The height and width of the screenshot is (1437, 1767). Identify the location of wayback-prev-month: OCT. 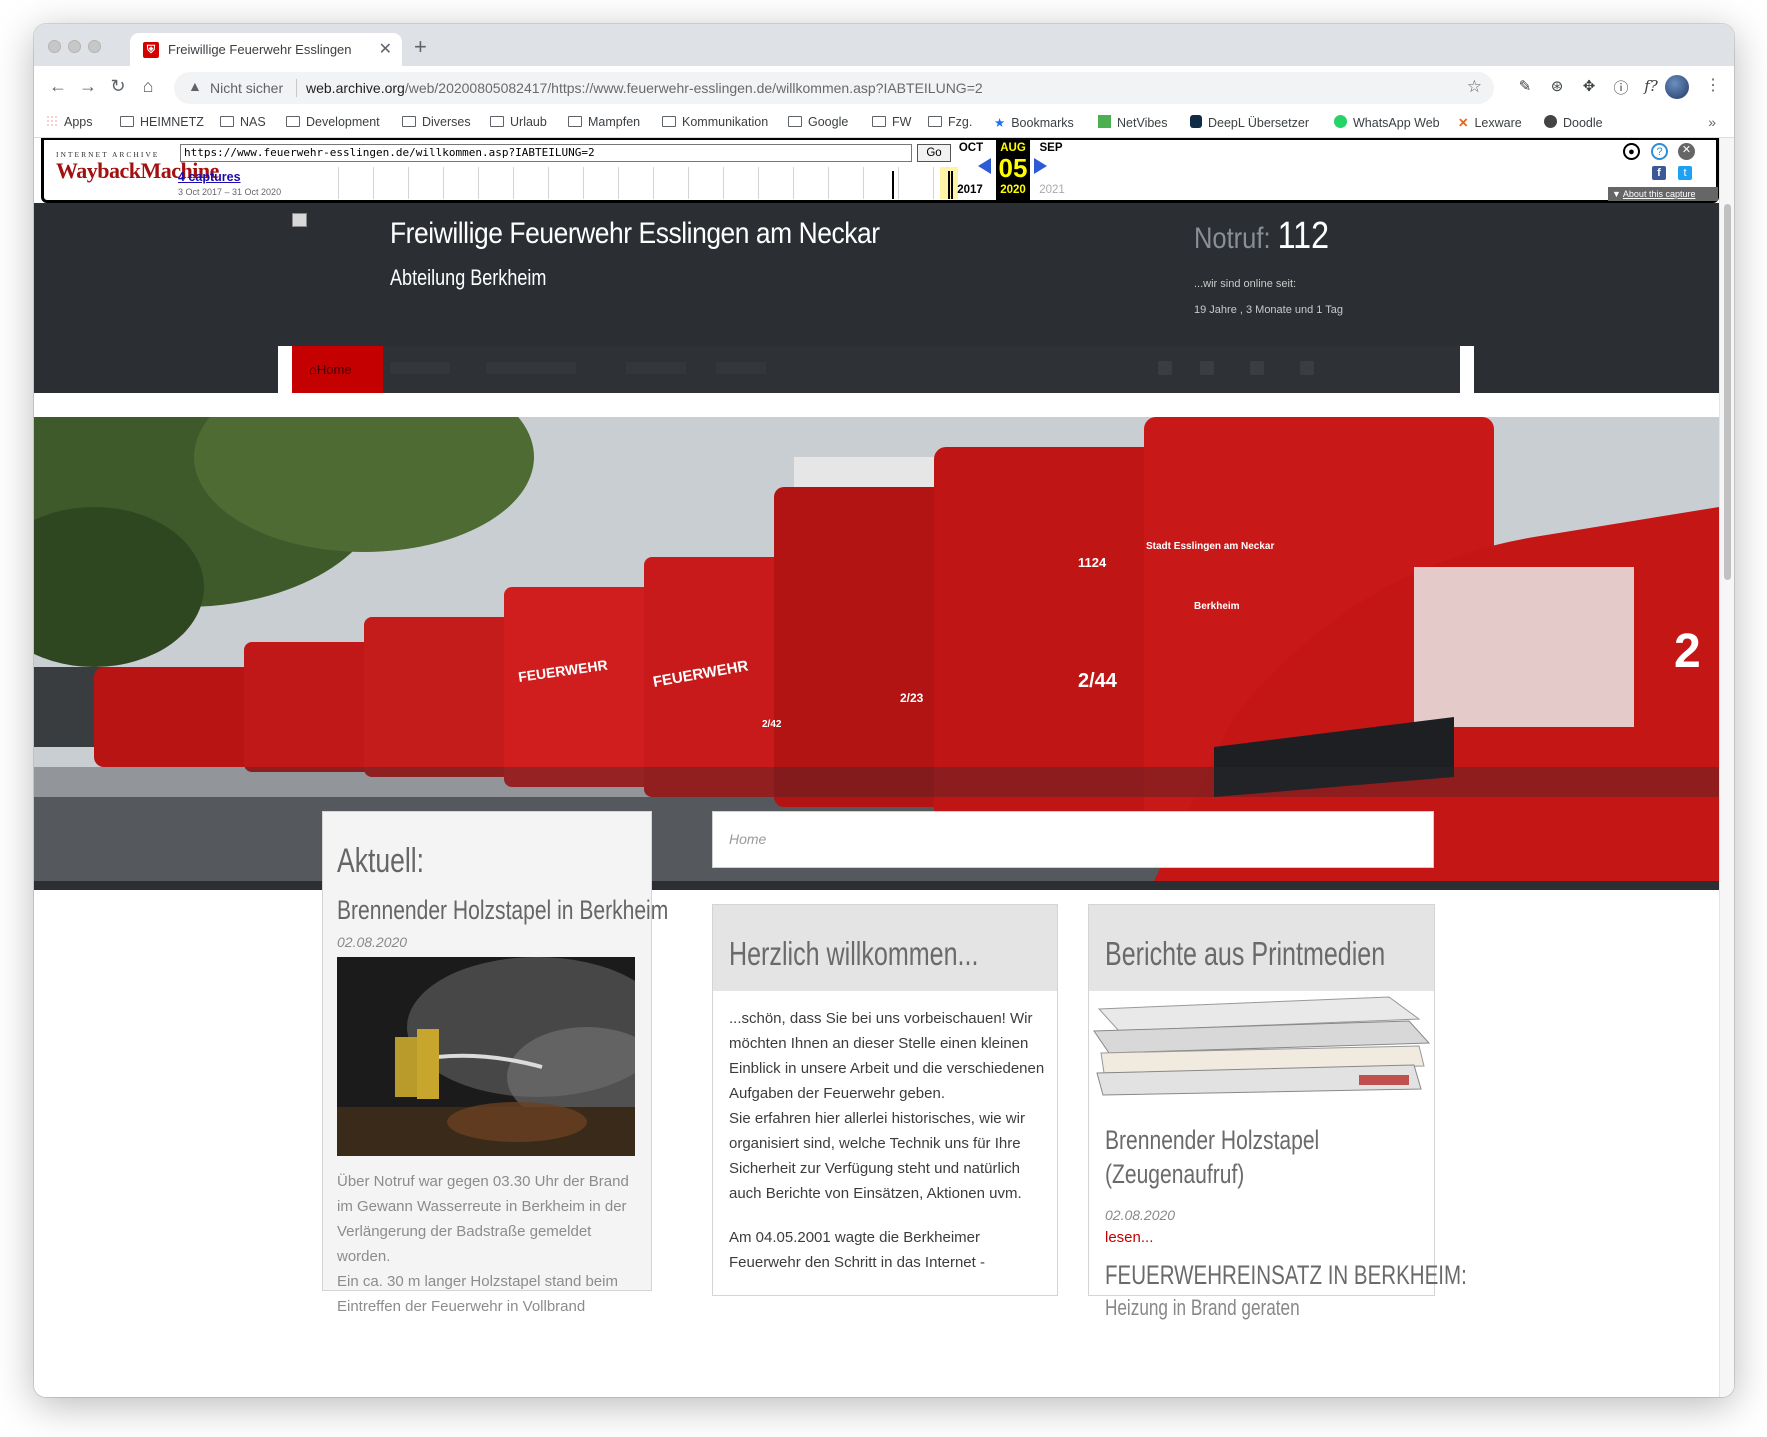
(971, 148).